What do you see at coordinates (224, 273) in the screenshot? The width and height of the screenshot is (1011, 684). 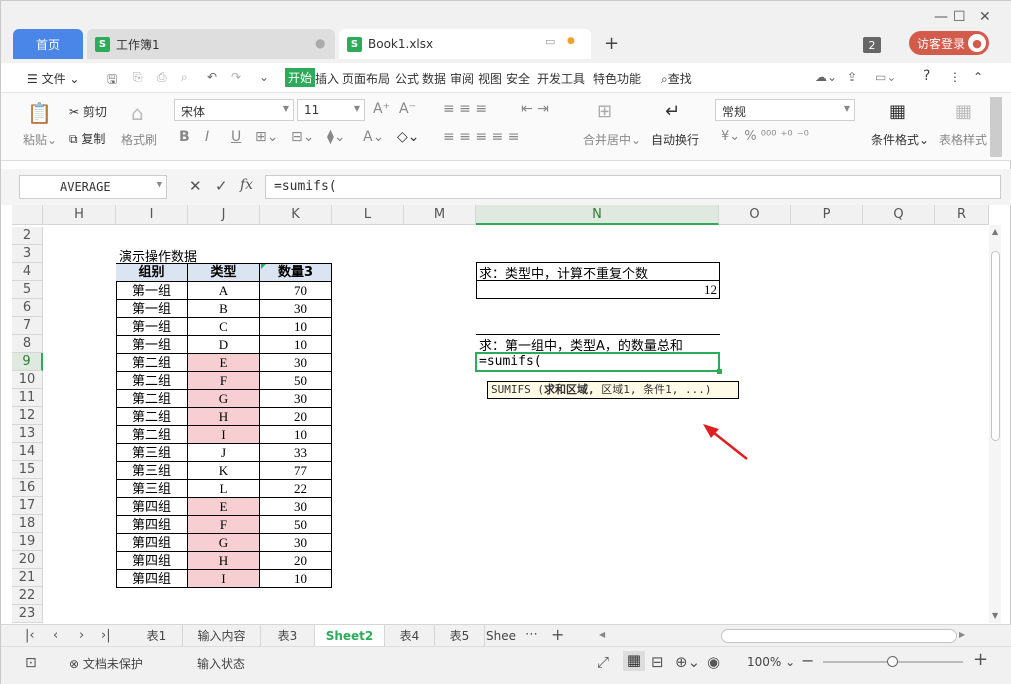 I see `table-header-cell: 类型` at bounding box center [224, 273].